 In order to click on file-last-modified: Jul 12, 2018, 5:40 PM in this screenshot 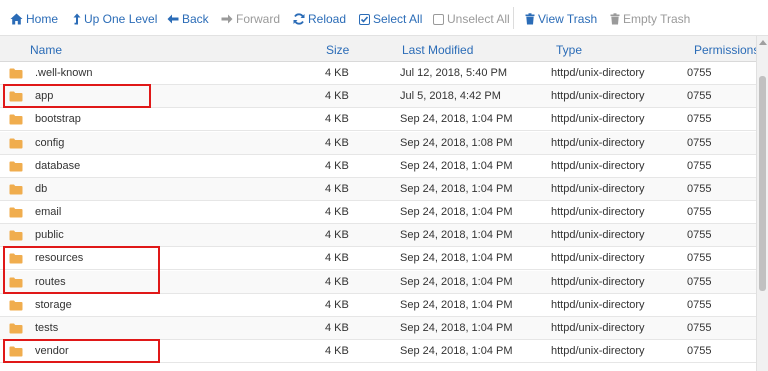, I will do `click(454, 73)`.